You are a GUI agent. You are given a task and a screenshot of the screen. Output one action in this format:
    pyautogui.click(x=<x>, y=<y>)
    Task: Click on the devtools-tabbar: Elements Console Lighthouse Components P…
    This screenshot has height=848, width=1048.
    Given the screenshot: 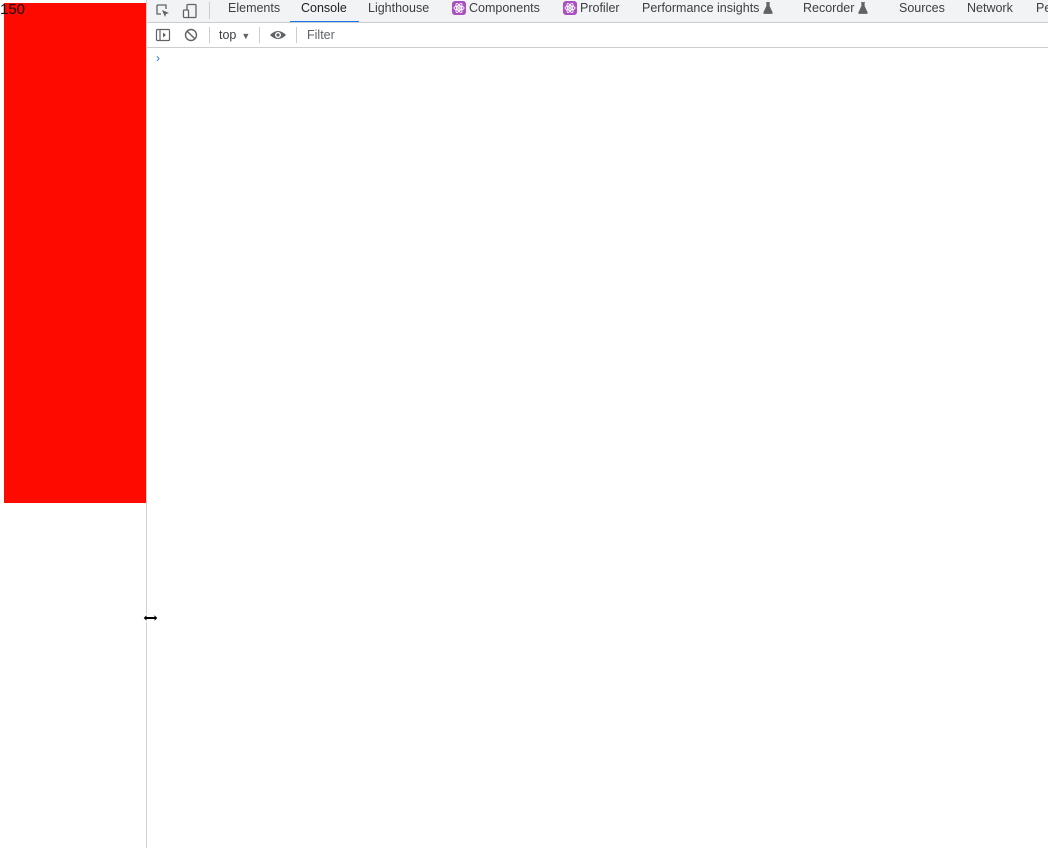 What is the action you would take?
    pyautogui.click(x=597, y=11)
    